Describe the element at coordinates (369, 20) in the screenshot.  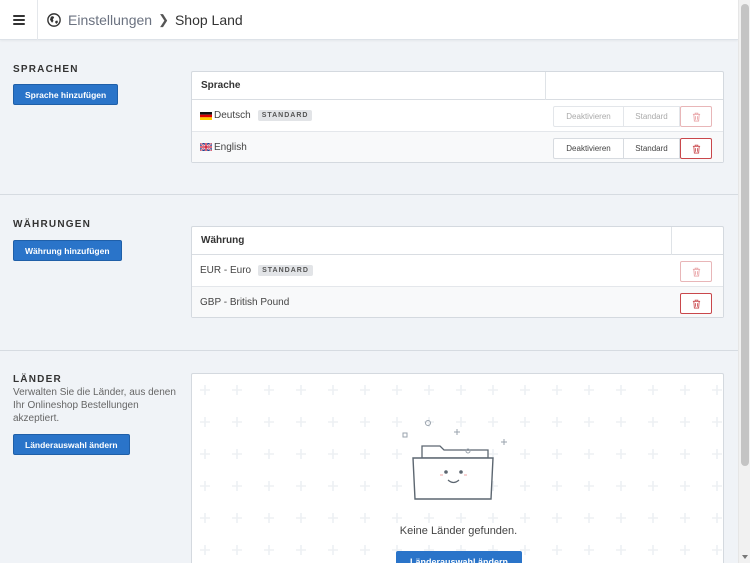
I see `top-bar: Einstellungen ❯ Shop Land` at that location.